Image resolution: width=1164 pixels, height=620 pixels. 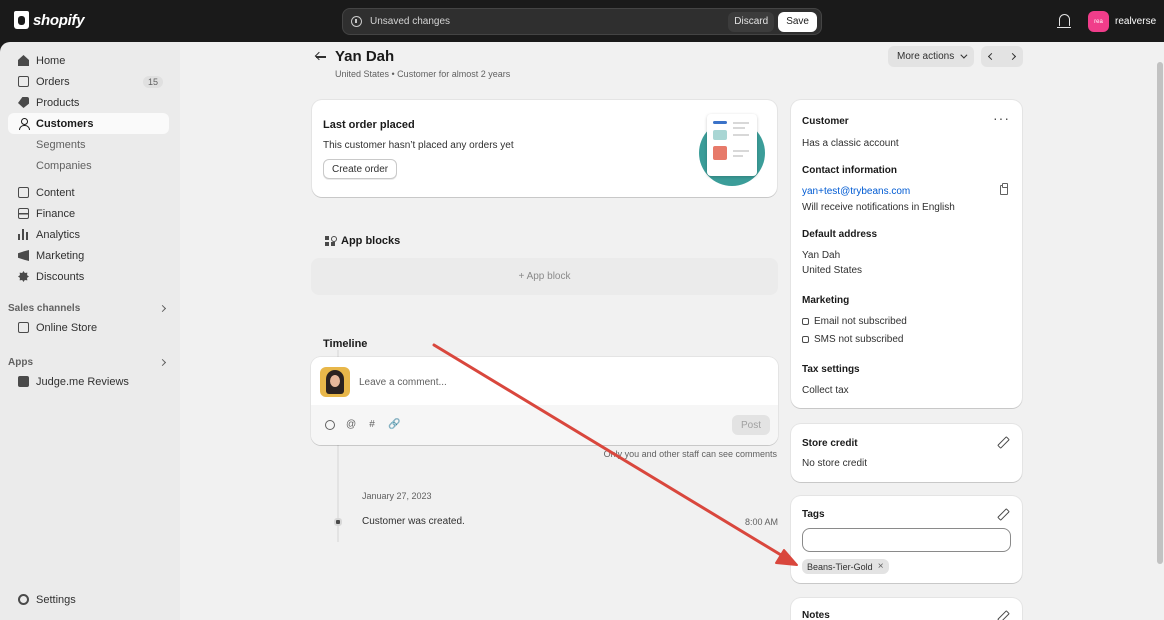 I want to click on app-blocks-label: App blocks, so click(x=371, y=241).